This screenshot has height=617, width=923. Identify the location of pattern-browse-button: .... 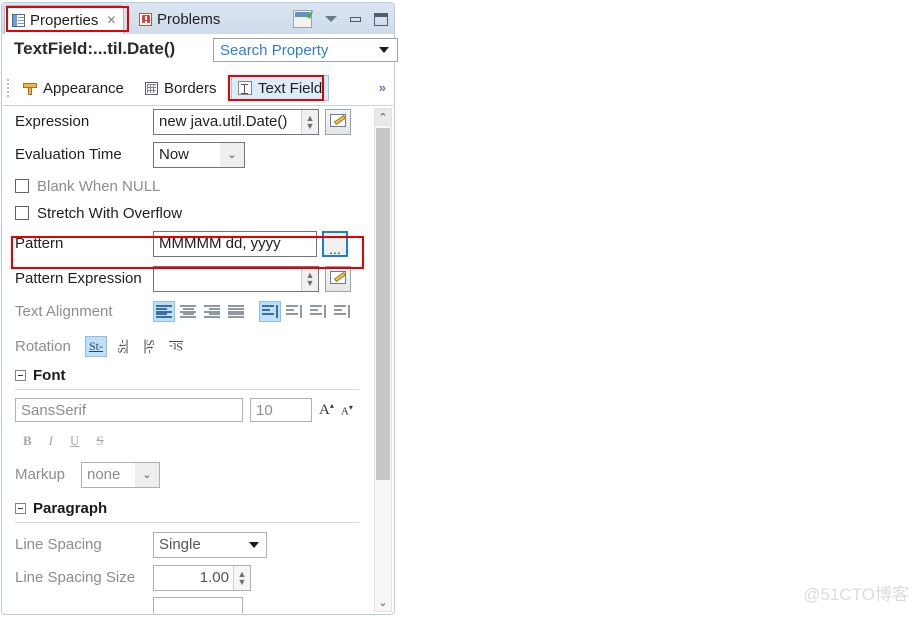
(335, 243).